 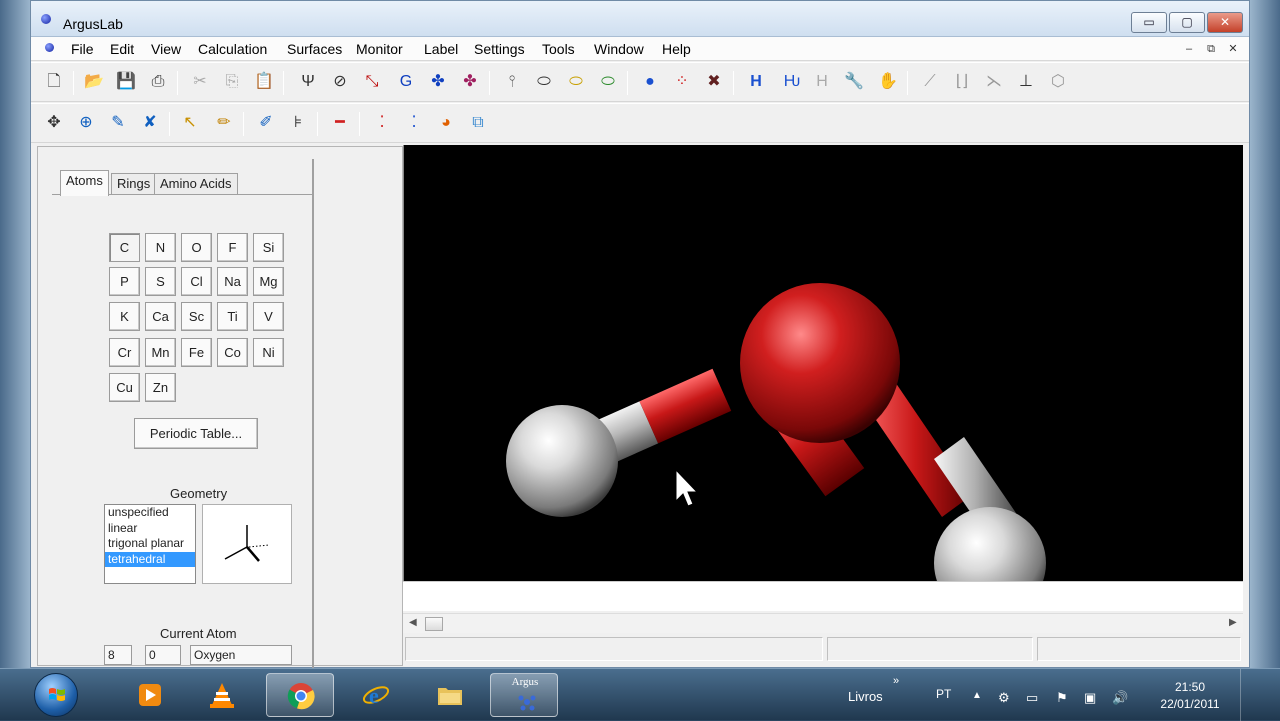 What do you see at coordinates (1120, 698) in the screenshot?
I see `volume-icon: 🔊` at bounding box center [1120, 698].